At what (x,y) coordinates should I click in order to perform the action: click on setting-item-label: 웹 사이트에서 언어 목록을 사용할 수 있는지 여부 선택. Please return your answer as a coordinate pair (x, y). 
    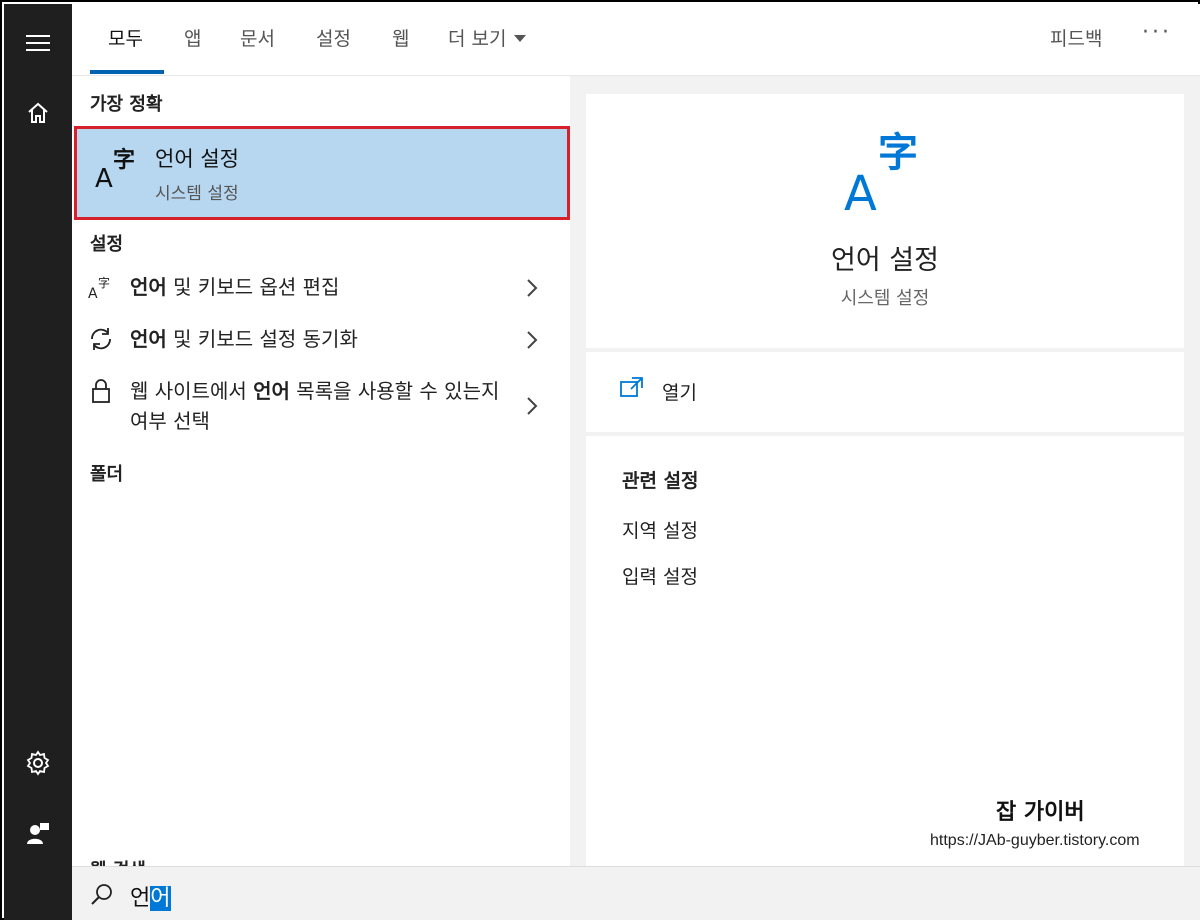
    Looking at the image, I should click on (315, 406).